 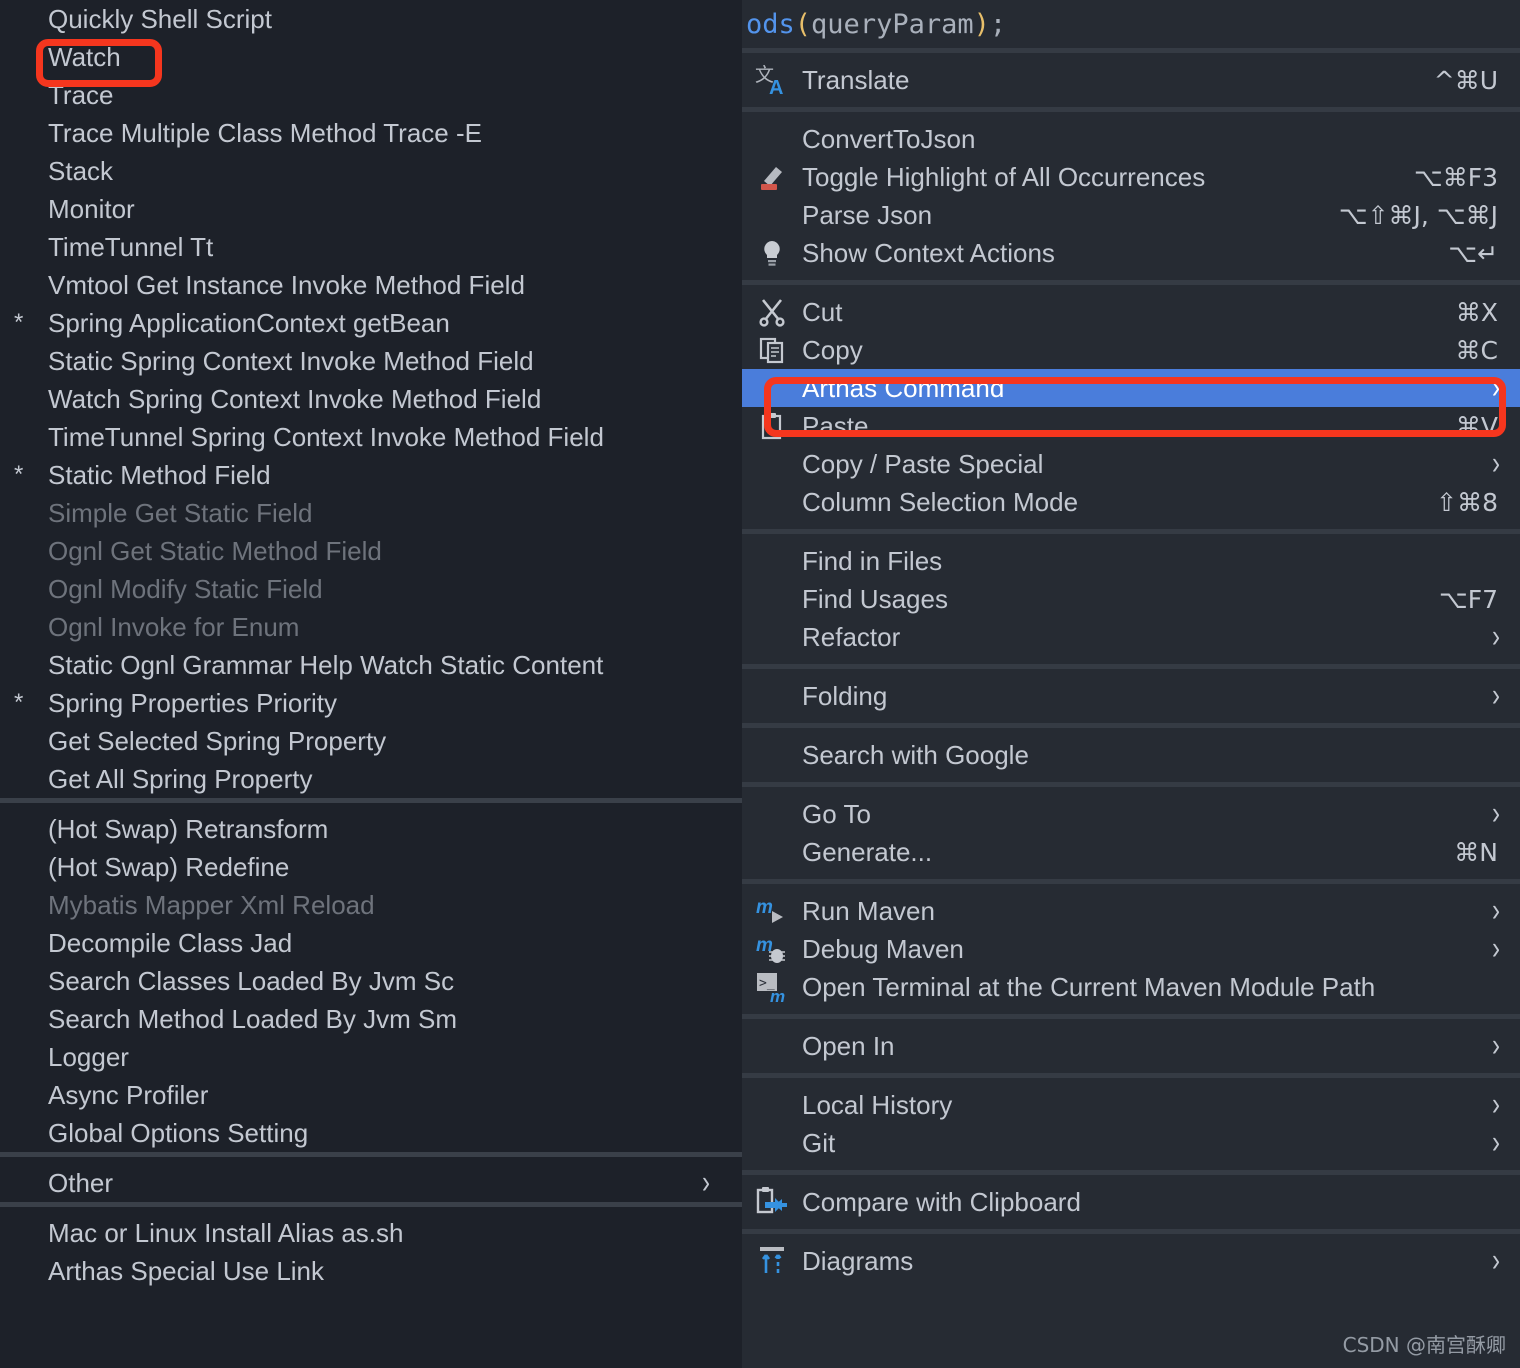 What do you see at coordinates (371, 703) in the screenshot?
I see `submenu-item: * Spring Properties Priority` at bounding box center [371, 703].